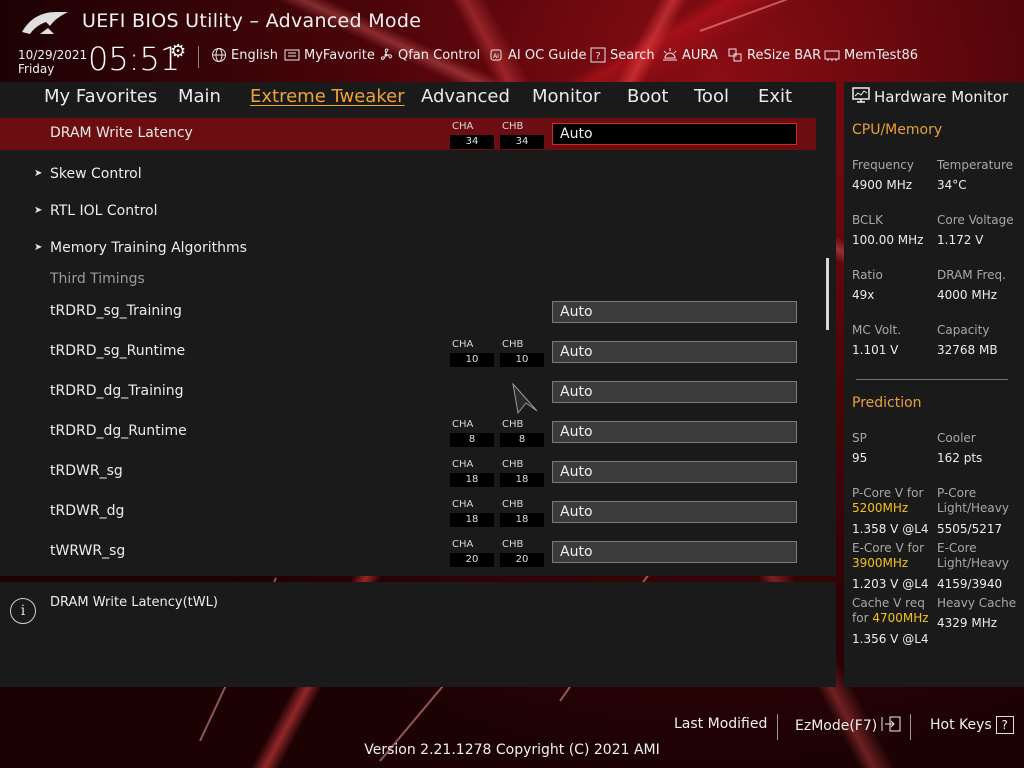 The image size is (1024, 768). What do you see at coordinates (523, 354) in the screenshot?
I see `channel-b-readout: CHB 10` at bounding box center [523, 354].